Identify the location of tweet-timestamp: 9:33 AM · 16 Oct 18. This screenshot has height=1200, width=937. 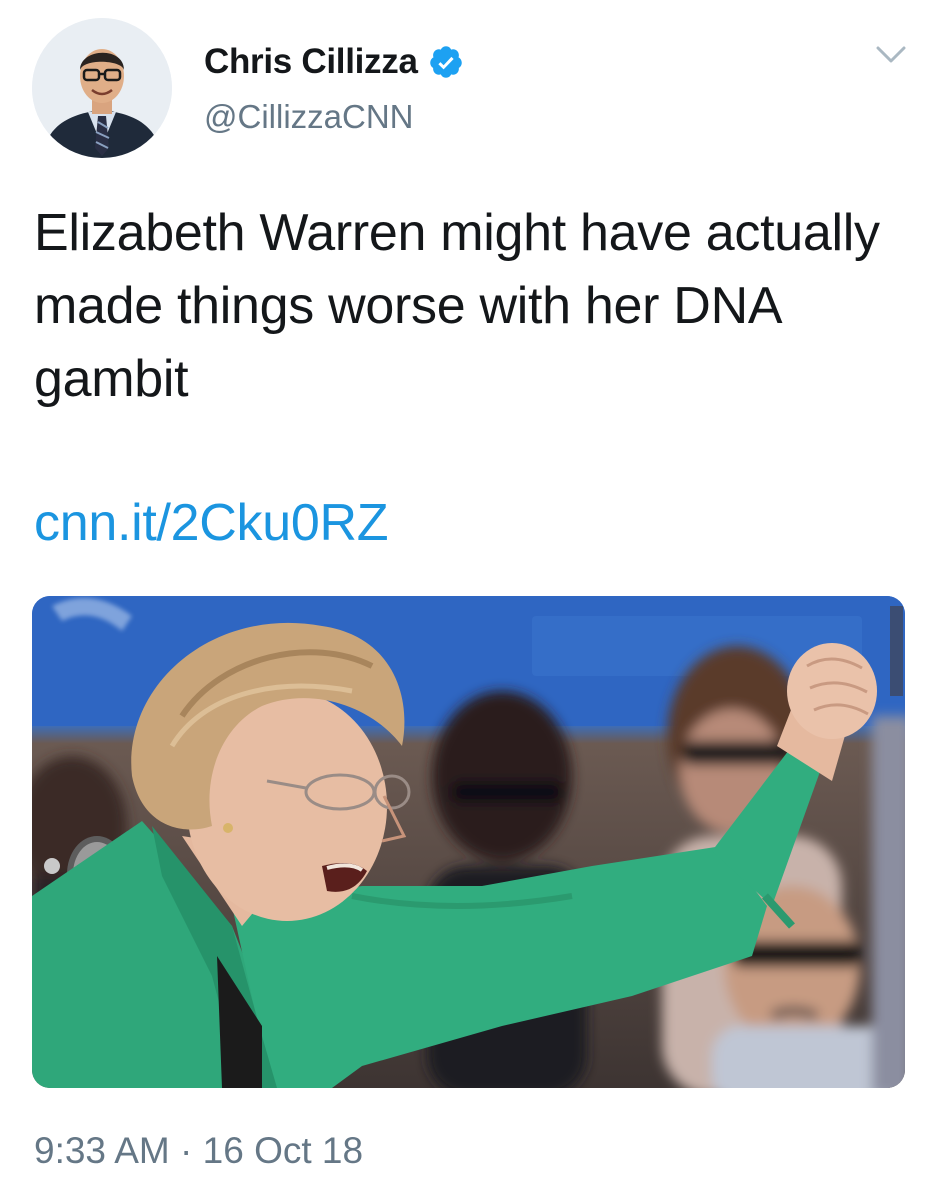
(198, 1151).